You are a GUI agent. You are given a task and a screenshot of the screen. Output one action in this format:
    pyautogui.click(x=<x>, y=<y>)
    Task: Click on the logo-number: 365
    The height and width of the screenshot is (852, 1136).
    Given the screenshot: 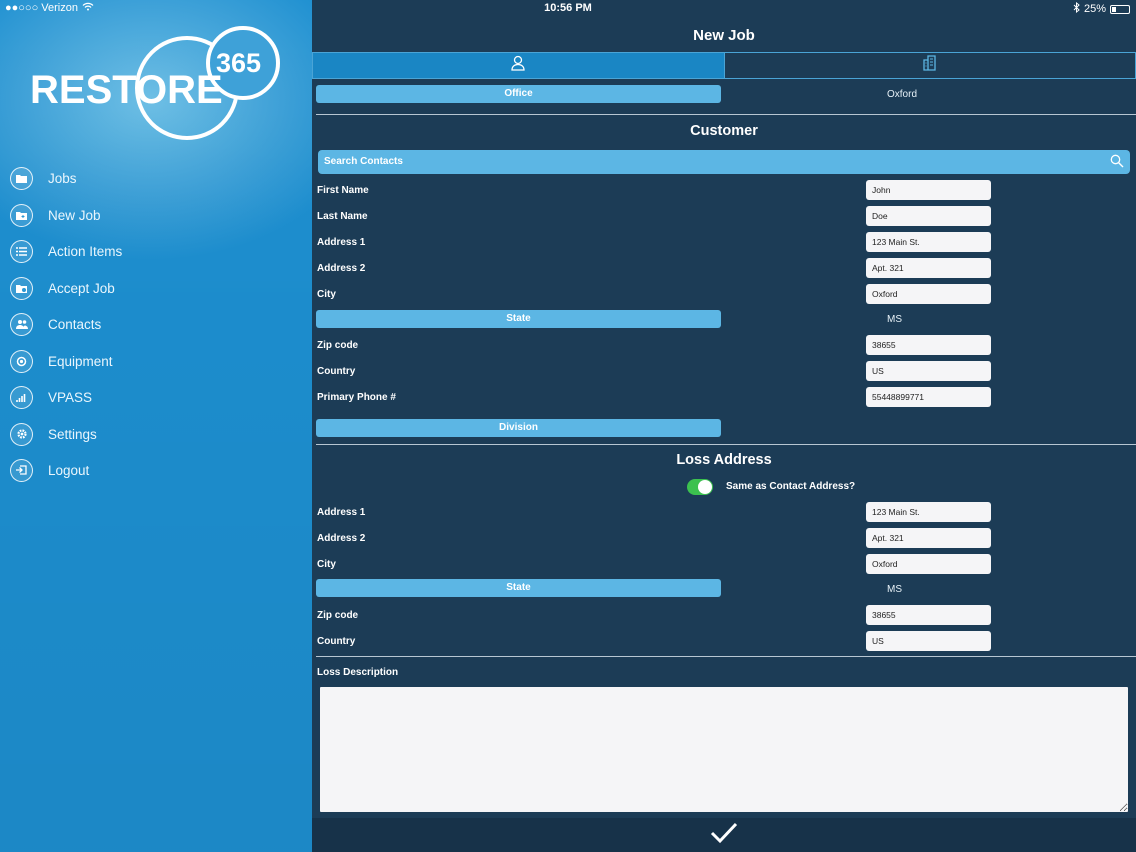 What is the action you would take?
    pyautogui.click(x=239, y=63)
    